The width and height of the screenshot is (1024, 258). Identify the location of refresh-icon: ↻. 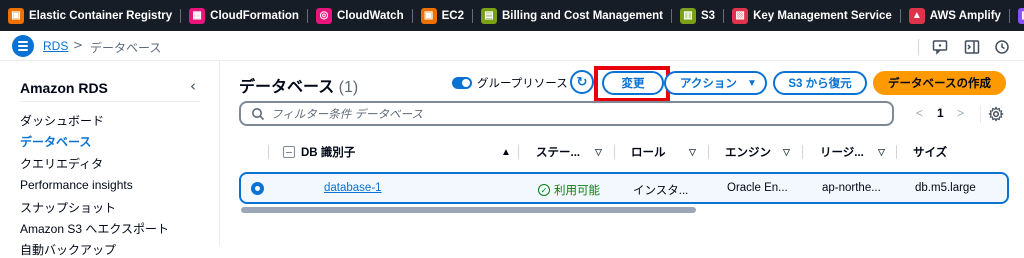
(582, 82).